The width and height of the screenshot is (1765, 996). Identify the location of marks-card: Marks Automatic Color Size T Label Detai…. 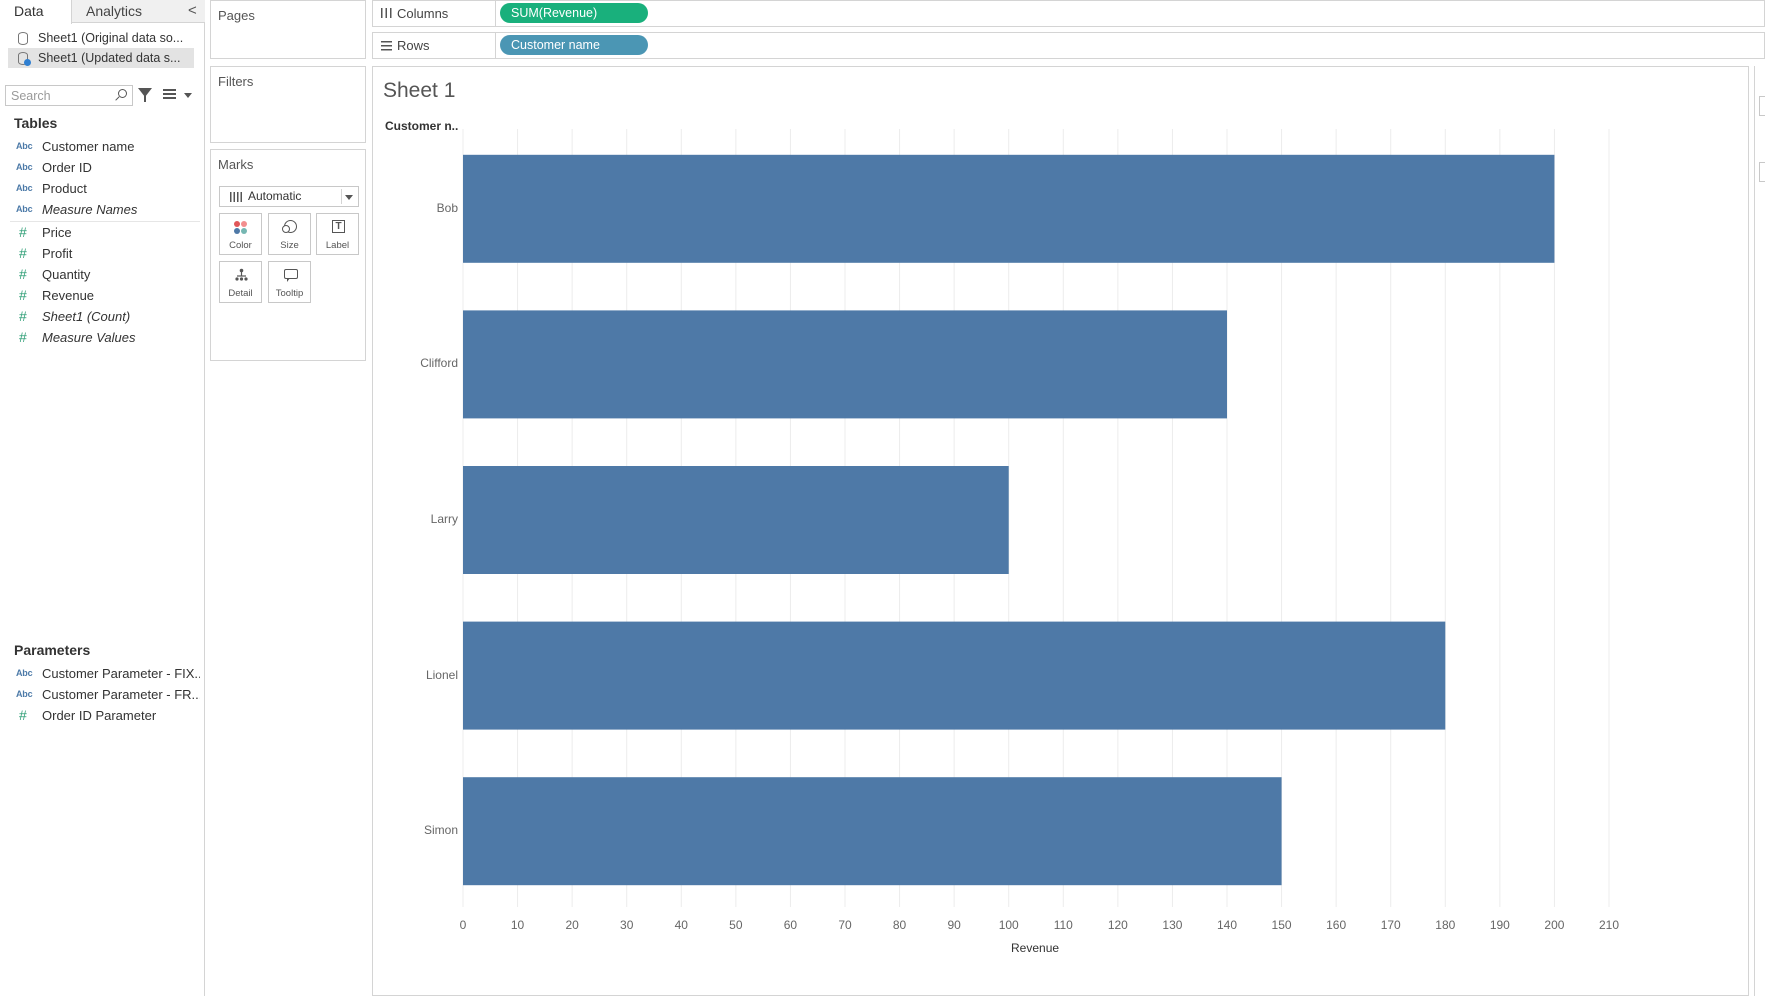
(288, 255).